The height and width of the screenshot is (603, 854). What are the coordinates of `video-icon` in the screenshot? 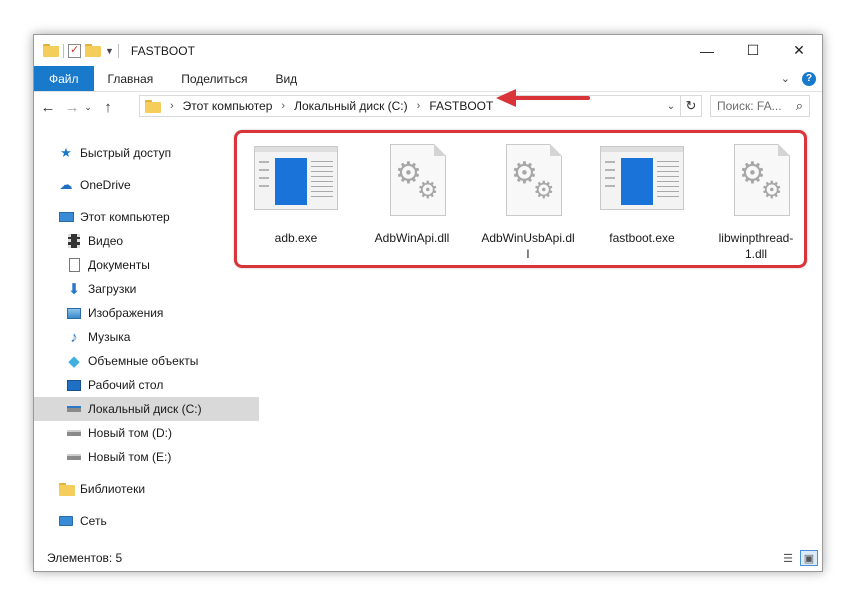 It's located at (74, 241).